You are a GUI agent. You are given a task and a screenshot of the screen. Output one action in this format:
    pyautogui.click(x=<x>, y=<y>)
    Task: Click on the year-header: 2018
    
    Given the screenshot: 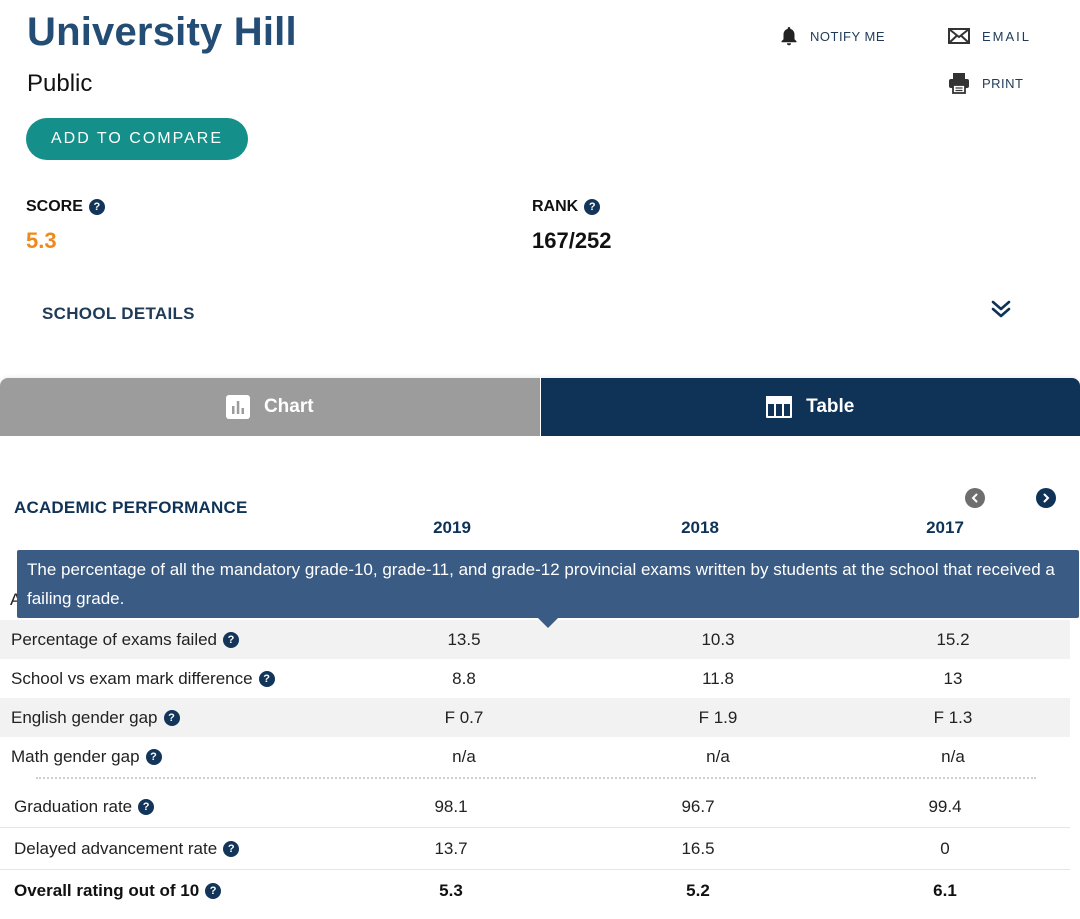 What is the action you would take?
    pyautogui.click(x=700, y=527)
    